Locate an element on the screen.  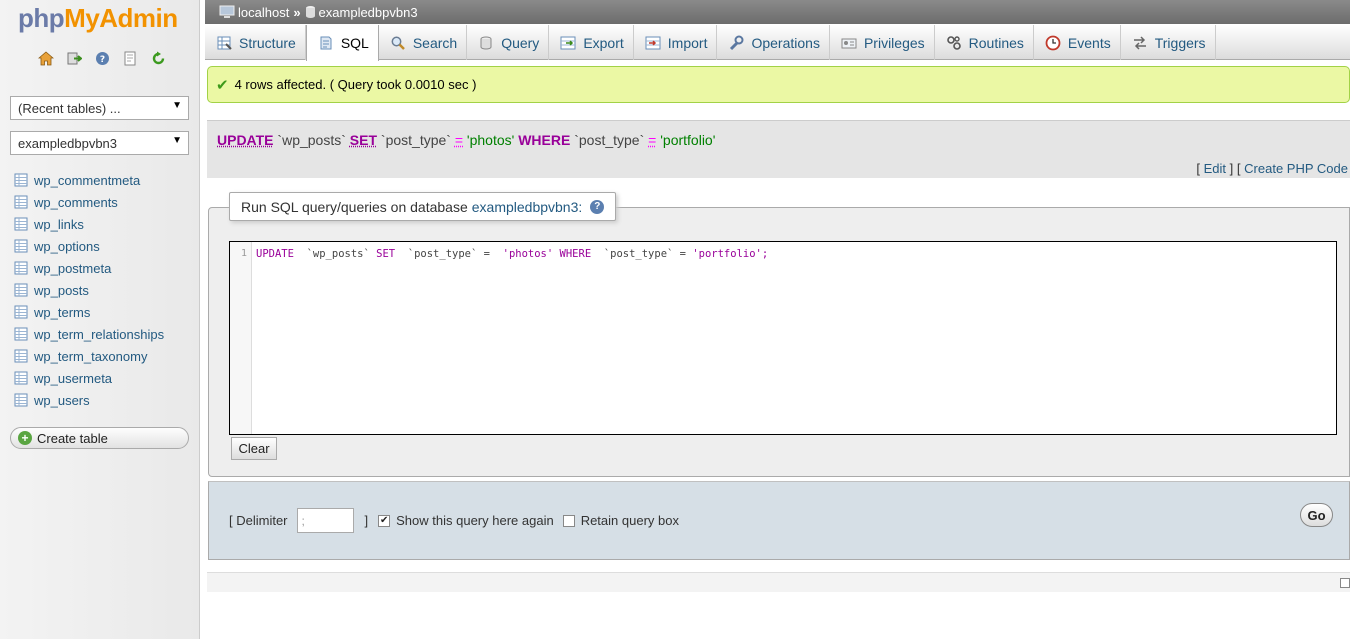
exit-icon is located at coordinates (74, 58).